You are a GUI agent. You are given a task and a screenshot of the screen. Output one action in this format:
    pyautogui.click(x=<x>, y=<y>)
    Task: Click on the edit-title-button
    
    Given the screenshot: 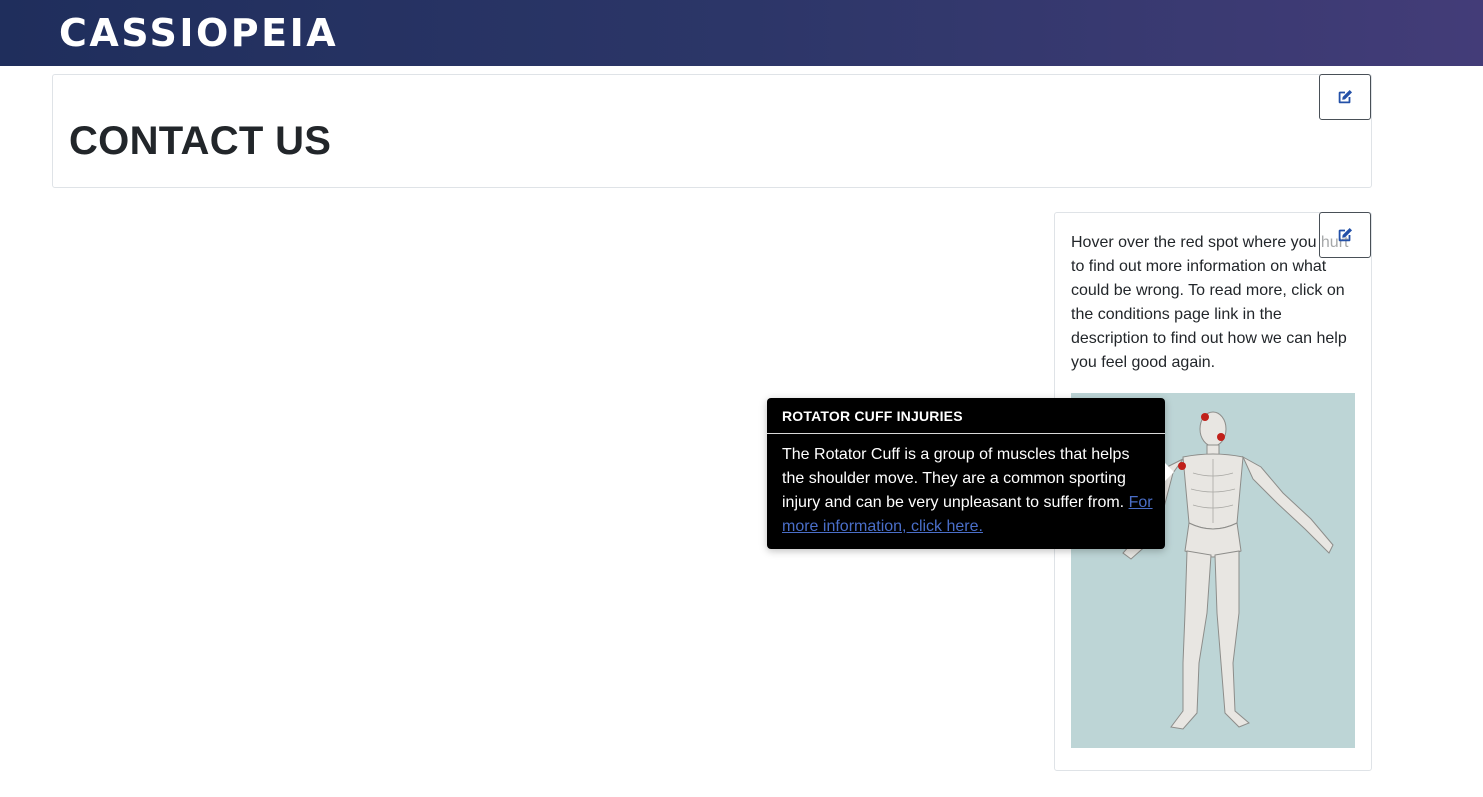 What is the action you would take?
    pyautogui.click(x=1345, y=97)
    